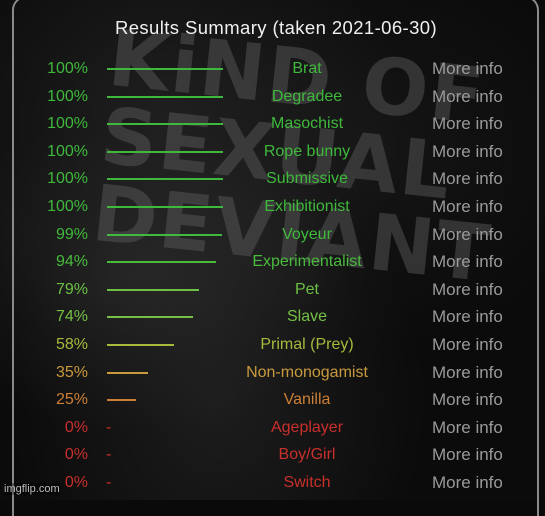 This screenshot has height=516, width=545. I want to click on result-row: 58% Primal (Prey) More info, so click(272, 345).